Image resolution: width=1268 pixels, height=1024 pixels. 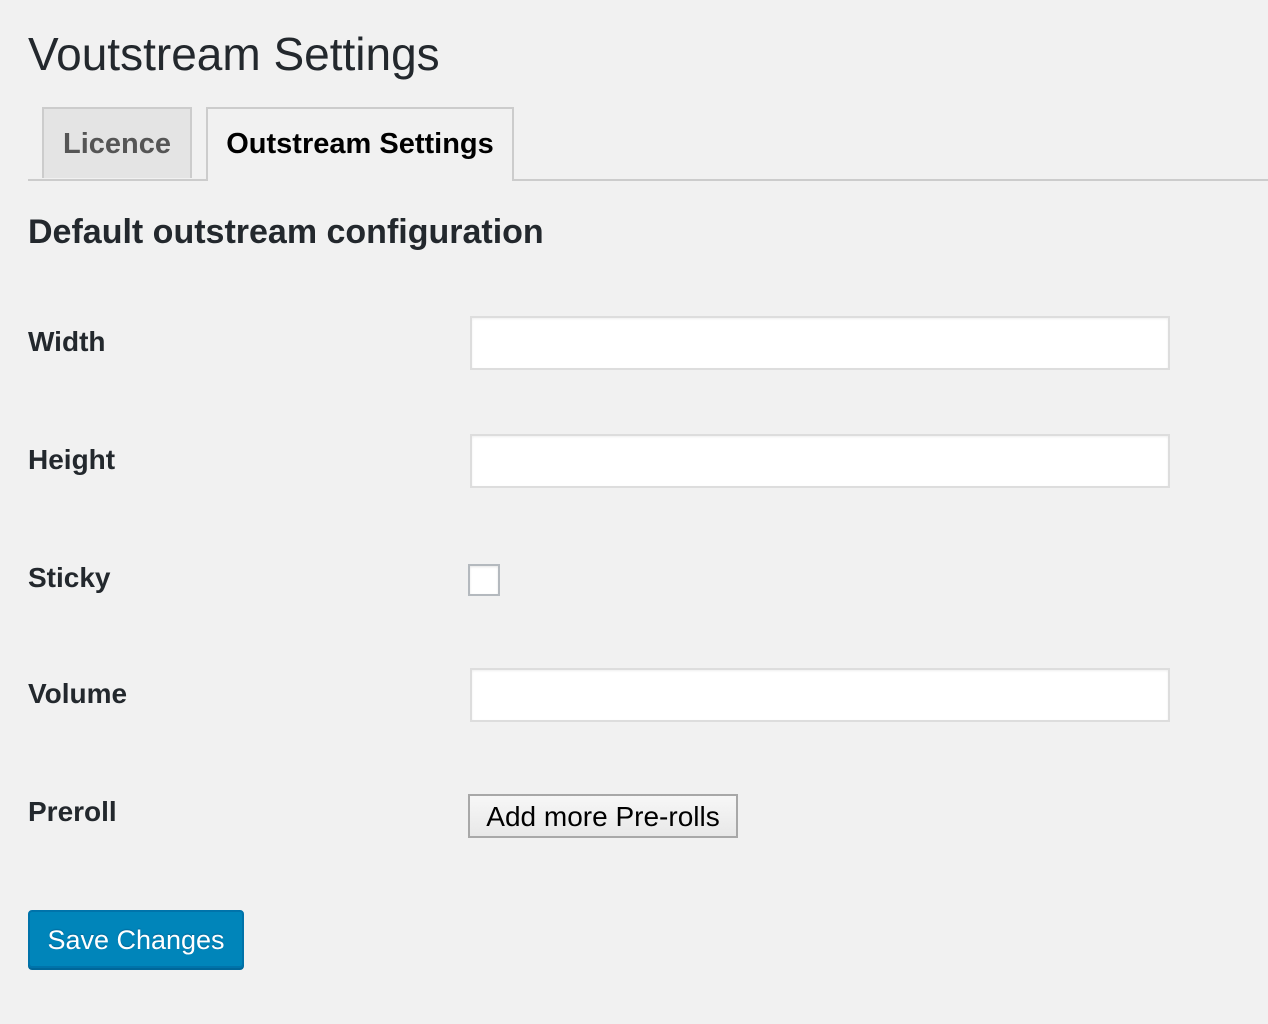 I want to click on width-label: Width, so click(x=67, y=341).